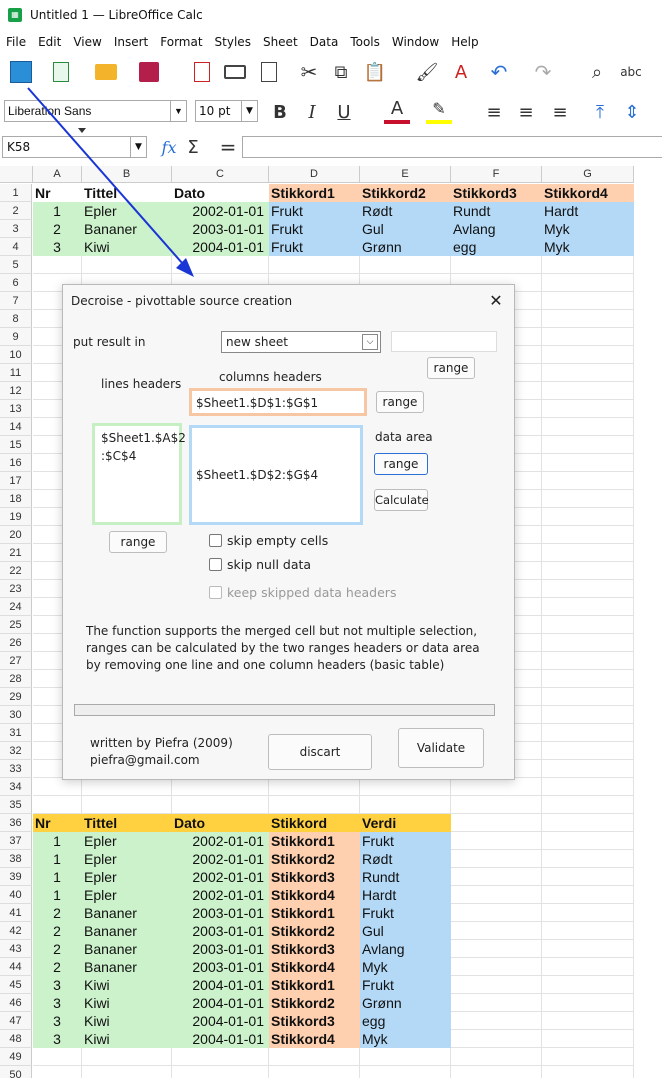 The height and width of the screenshot is (1078, 662). Describe the element at coordinates (106, 72) in the screenshot. I see `open-folder-icon` at that location.